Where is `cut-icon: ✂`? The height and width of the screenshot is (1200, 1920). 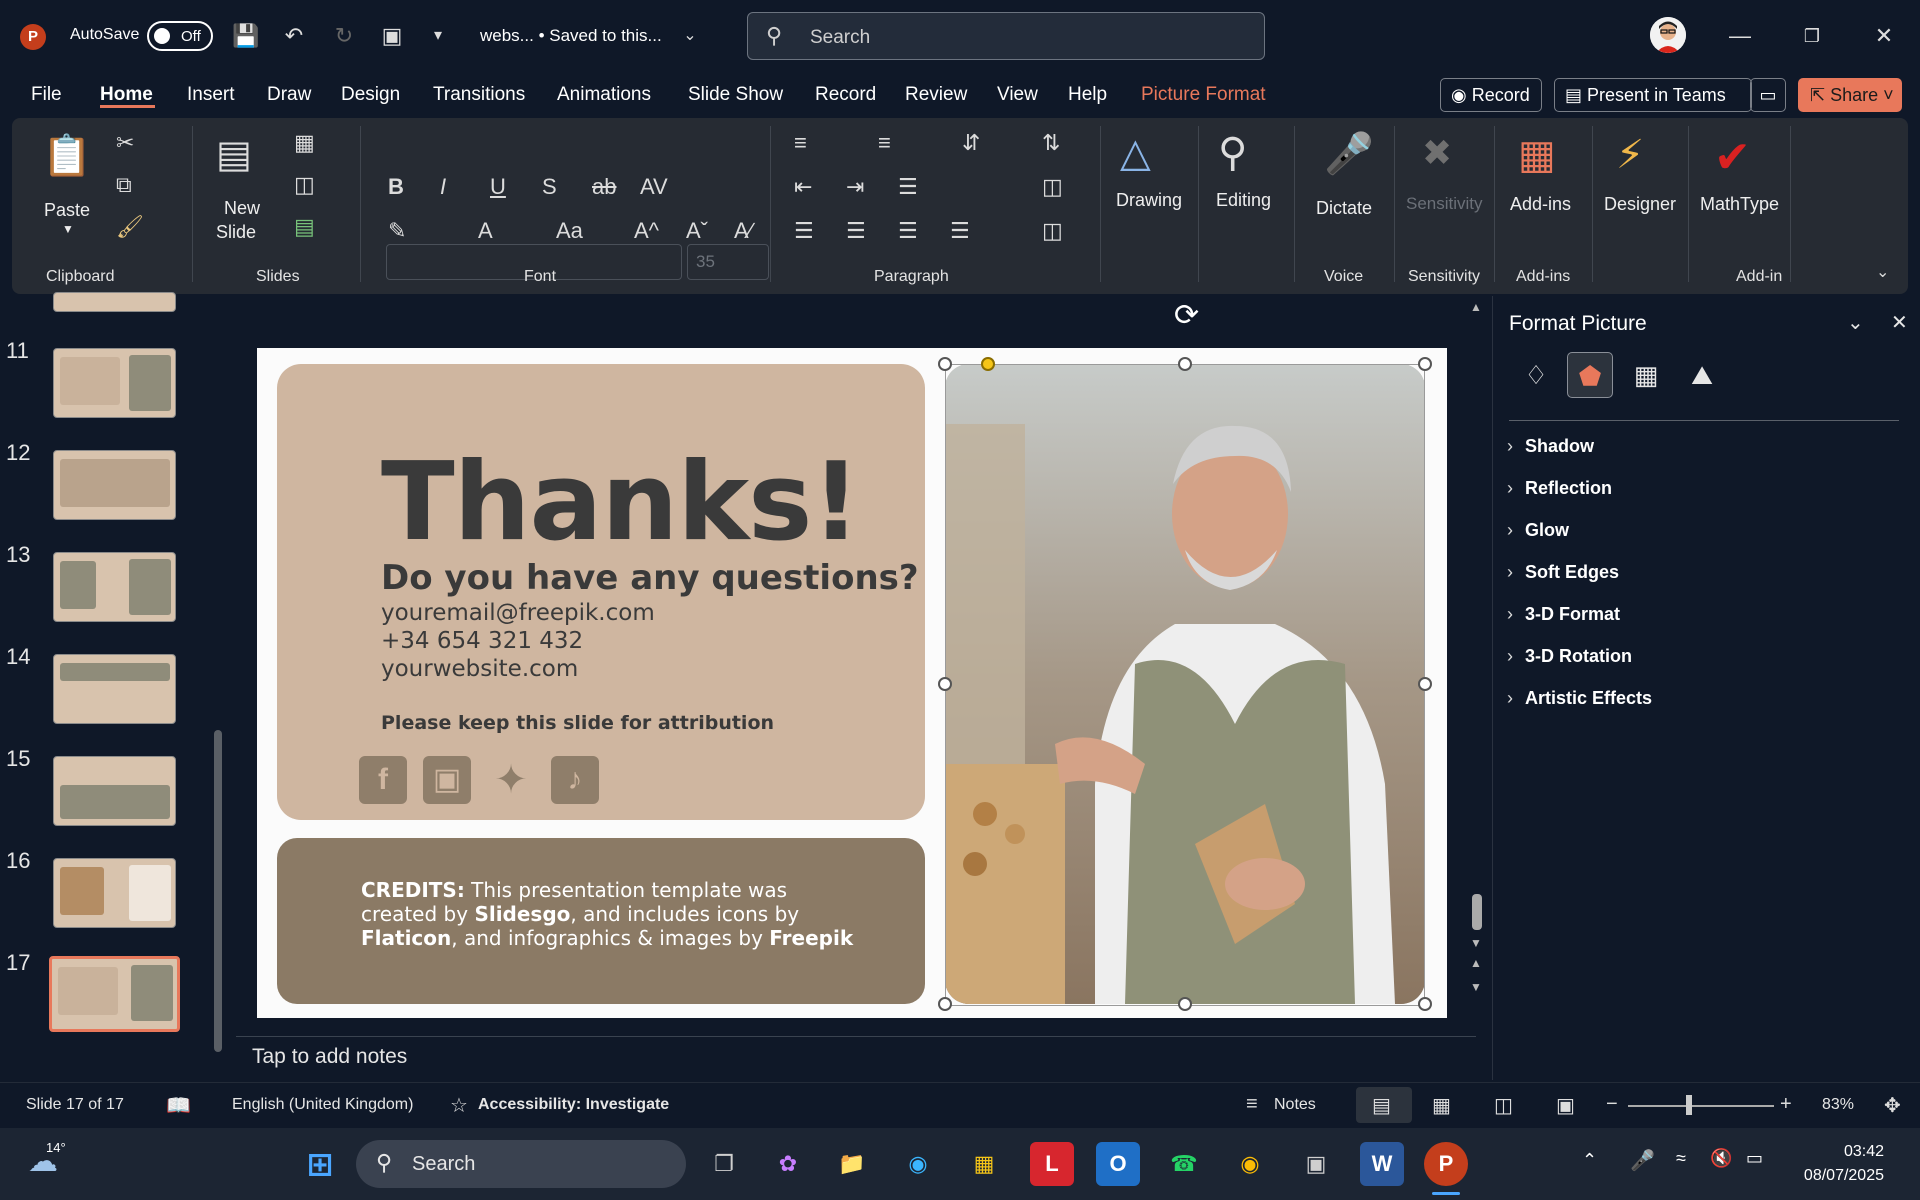 cut-icon: ✂ is located at coordinates (125, 143).